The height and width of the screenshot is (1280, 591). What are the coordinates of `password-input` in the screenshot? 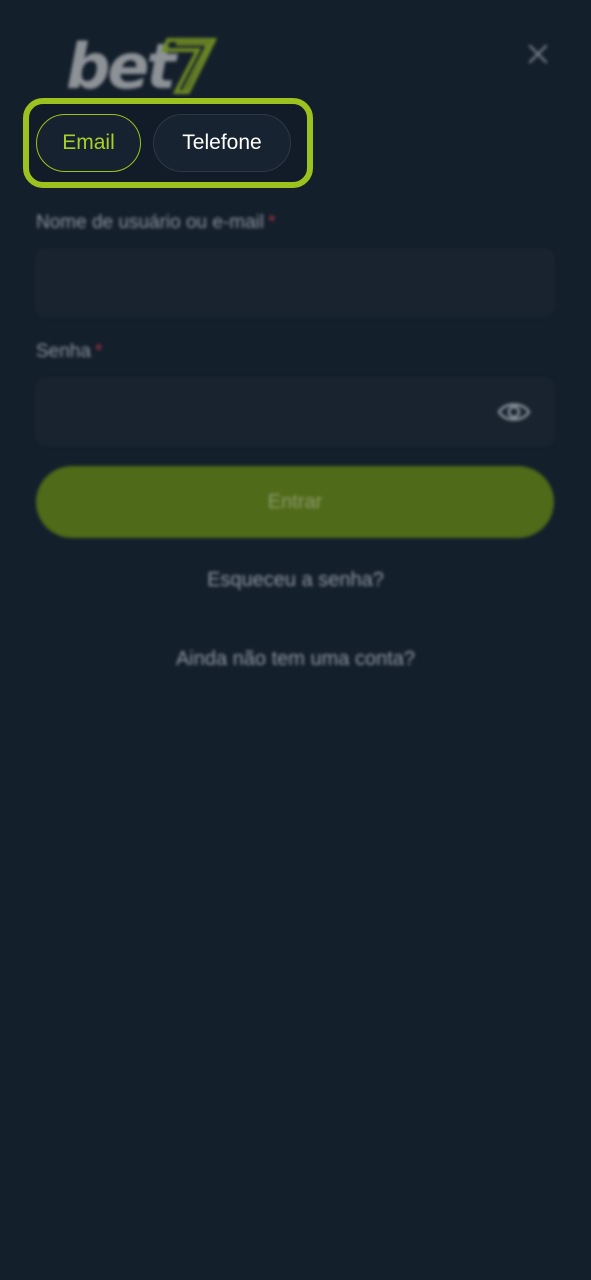 It's located at (295, 412).